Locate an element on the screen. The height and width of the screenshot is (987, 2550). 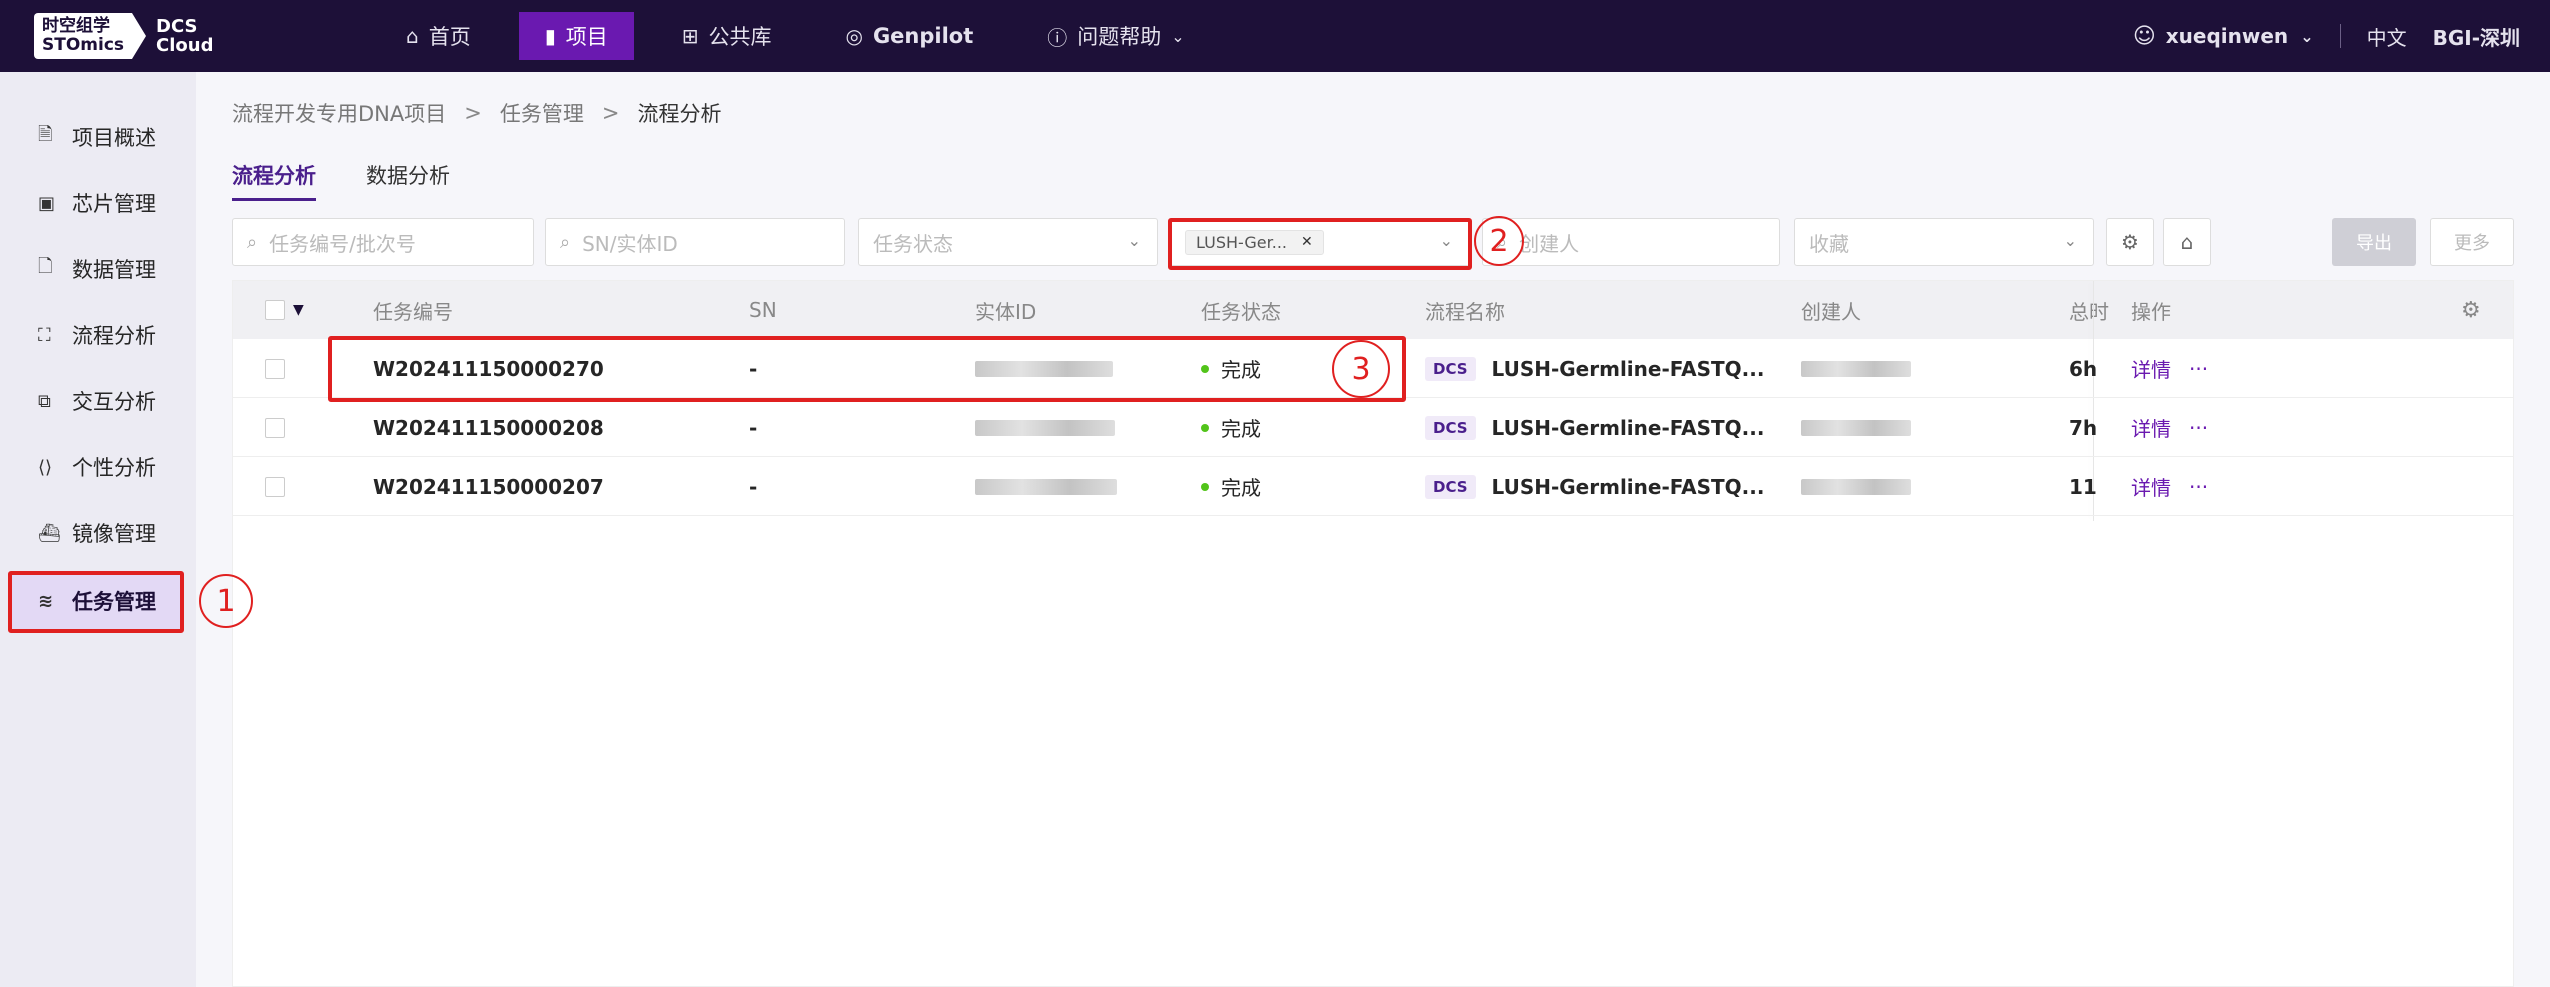
user-name: xueqinwen is located at coordinates (2227, 36).